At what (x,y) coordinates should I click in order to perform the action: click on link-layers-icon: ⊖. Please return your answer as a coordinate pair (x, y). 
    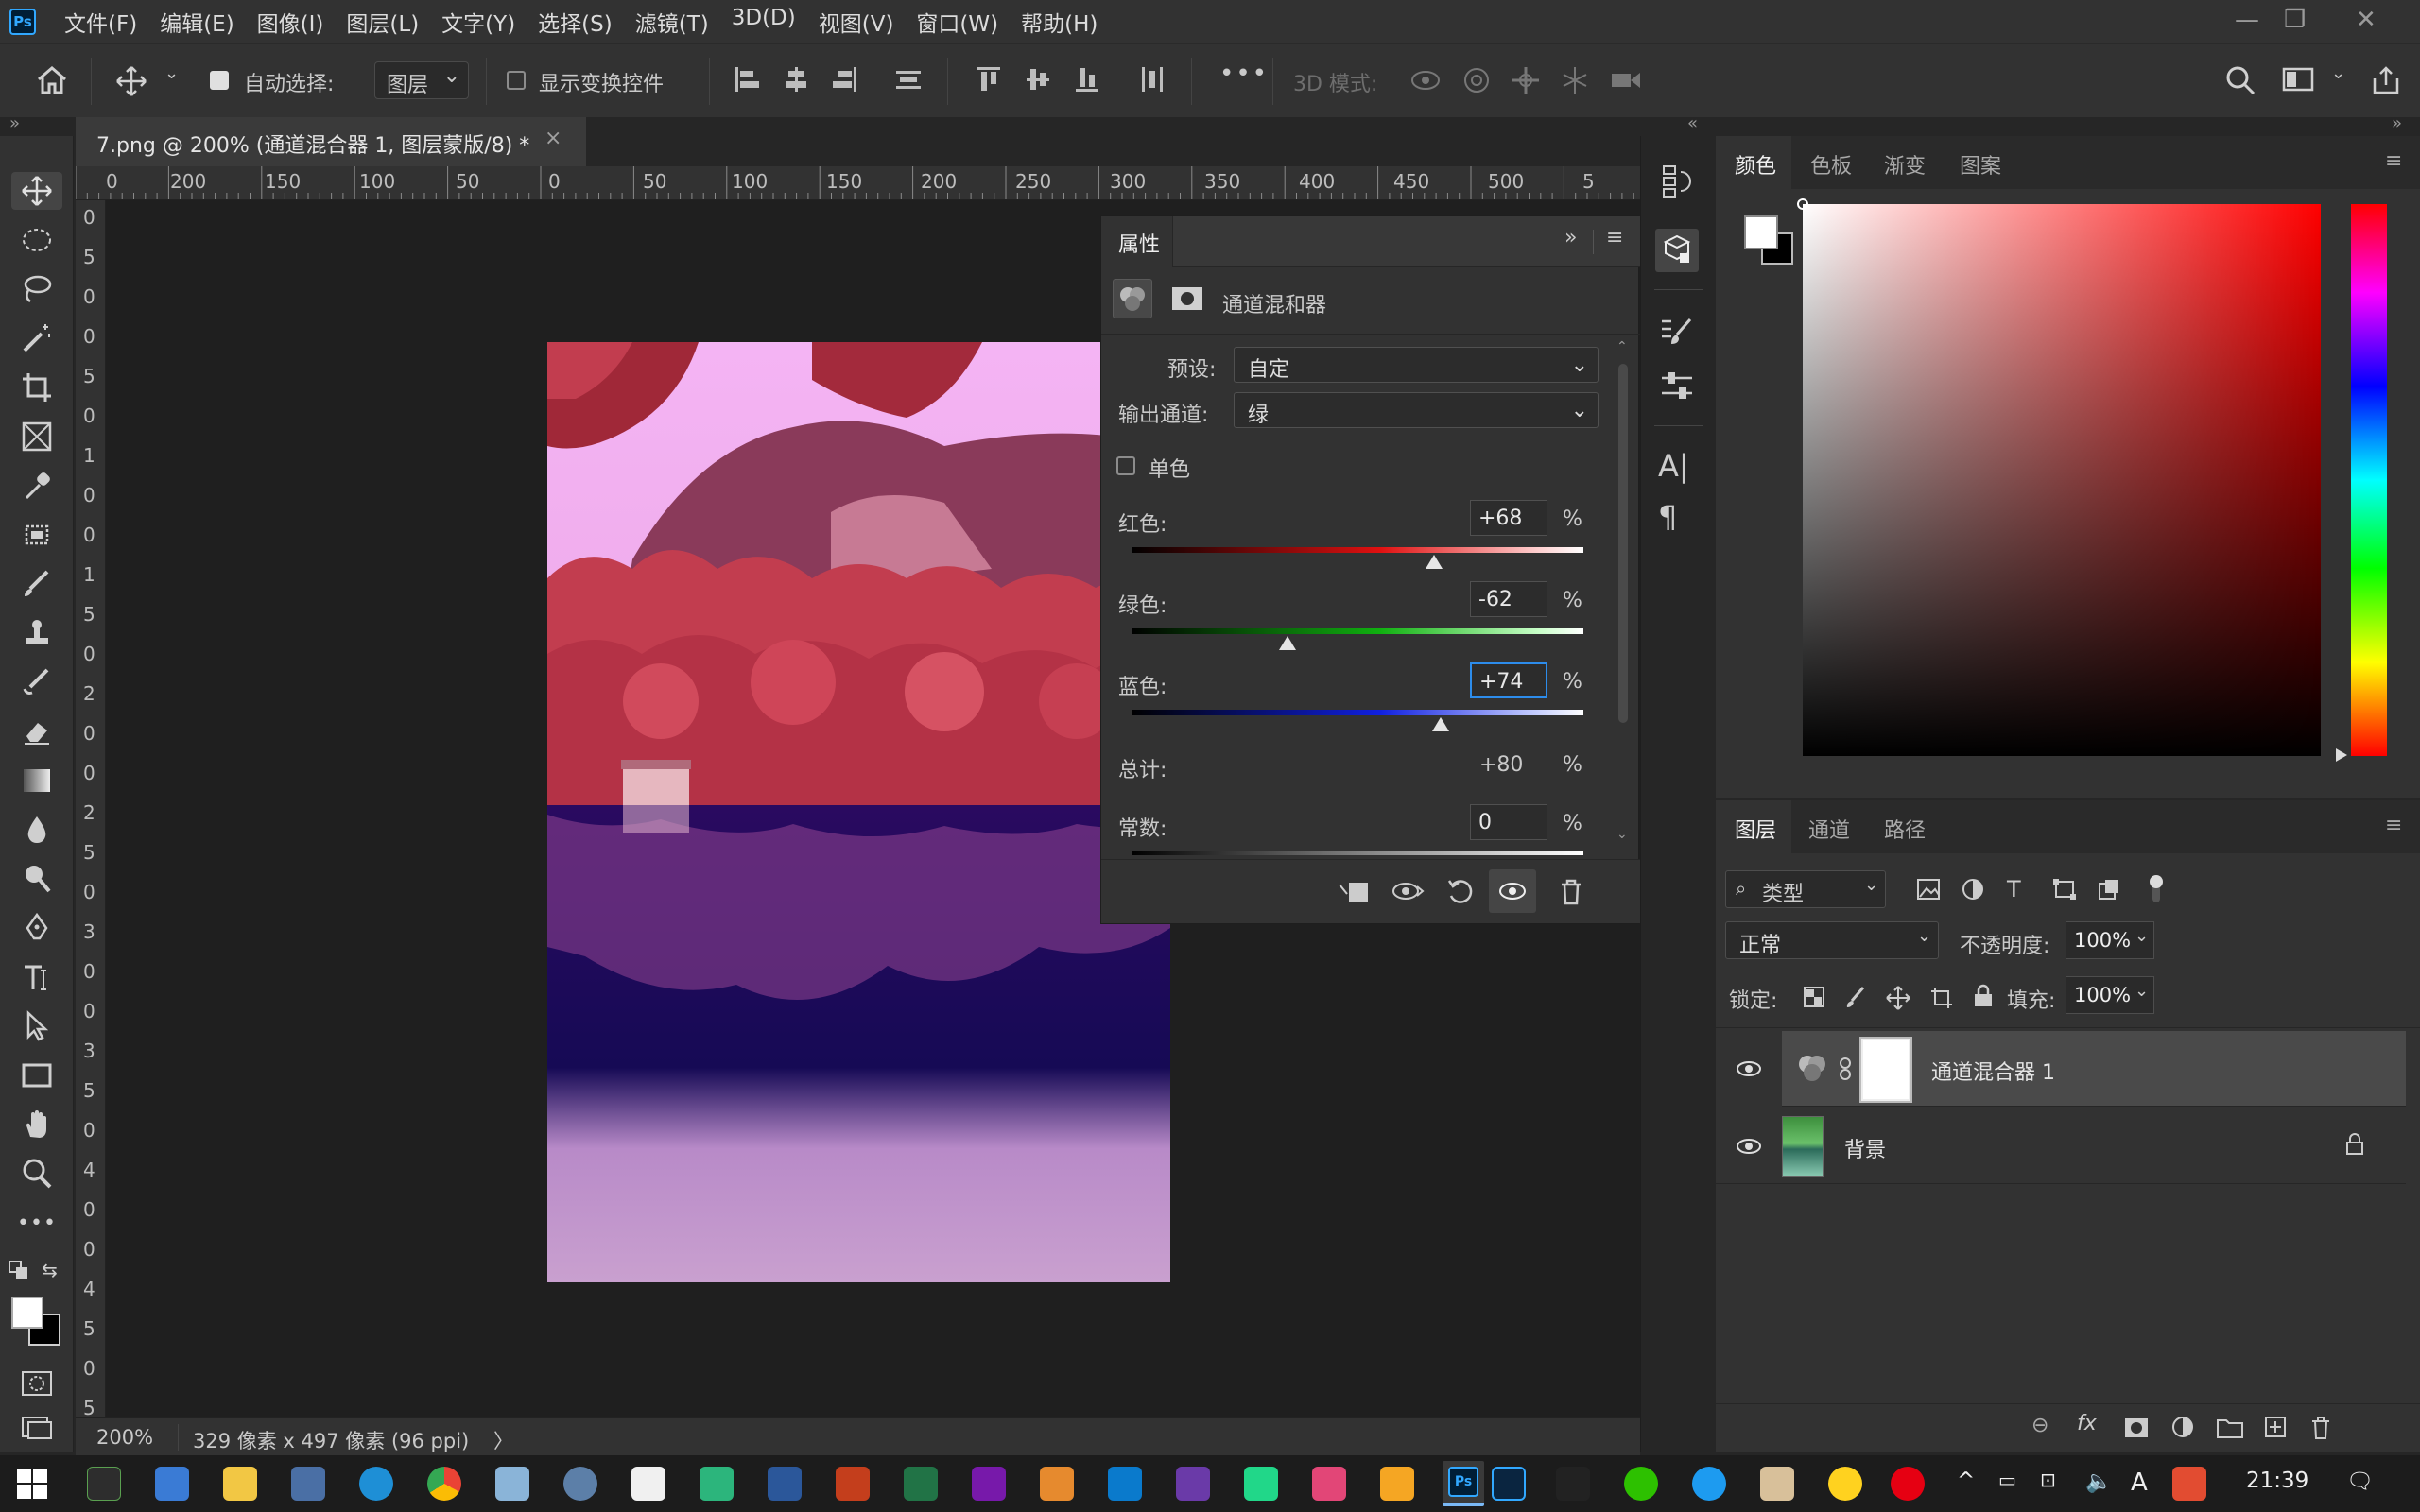
    Looking at the image, I should click on (2040, 1425).